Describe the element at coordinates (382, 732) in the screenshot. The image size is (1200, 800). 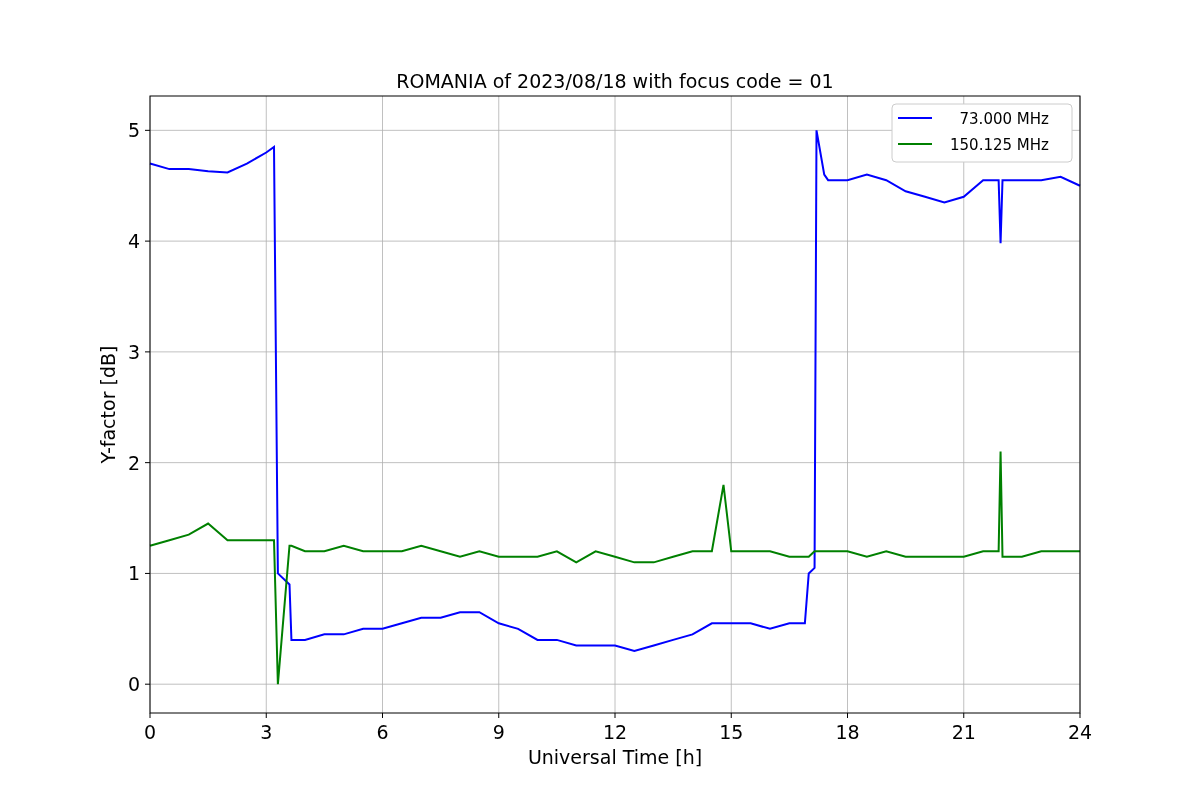
I see `tick-label: 6` at that location.